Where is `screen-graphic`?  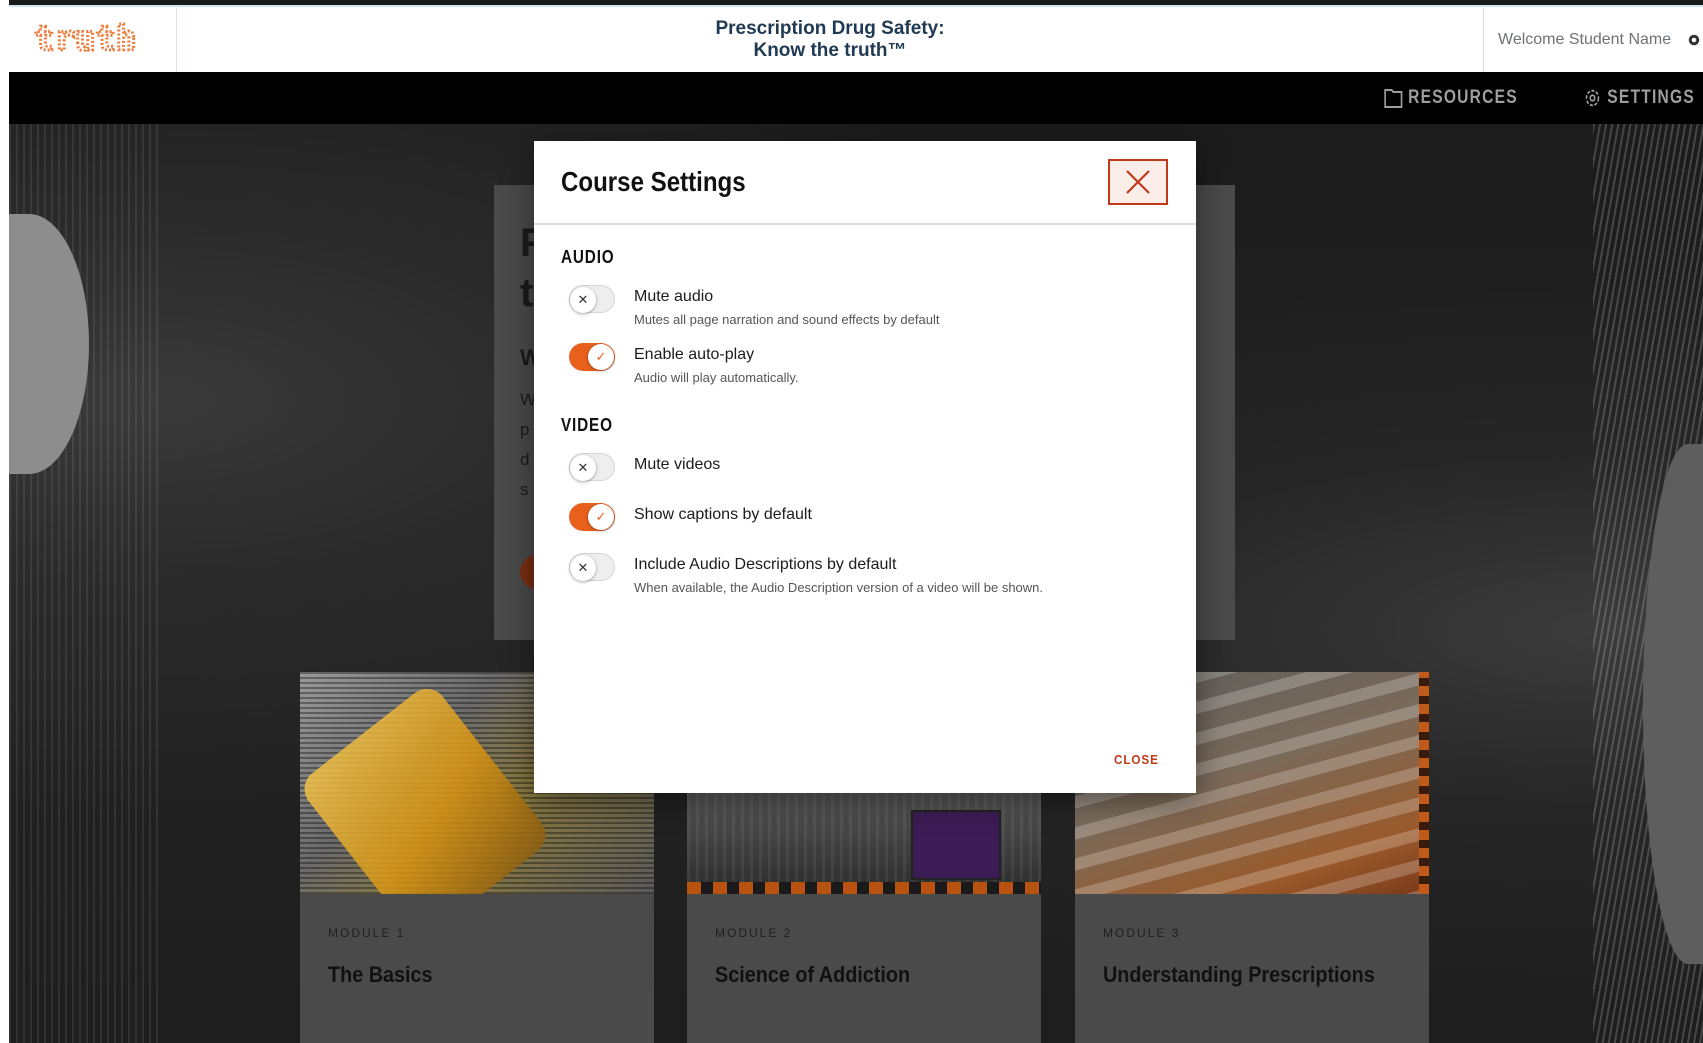 screen-graphic is located at coordinates (956, 845).